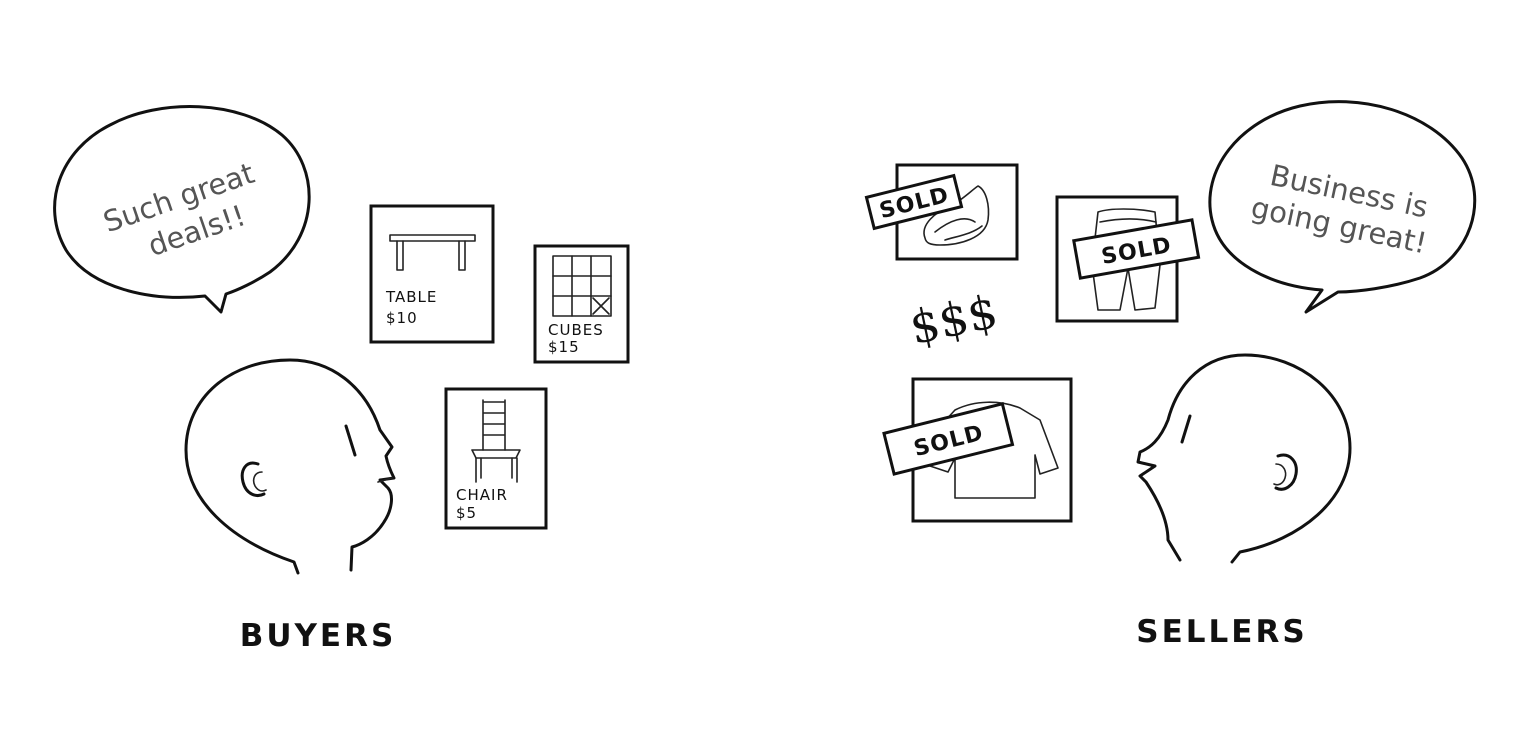 This screenshot has height=746, width=1518. I want to click on item-name-table: TABLE, so click(411, 297).